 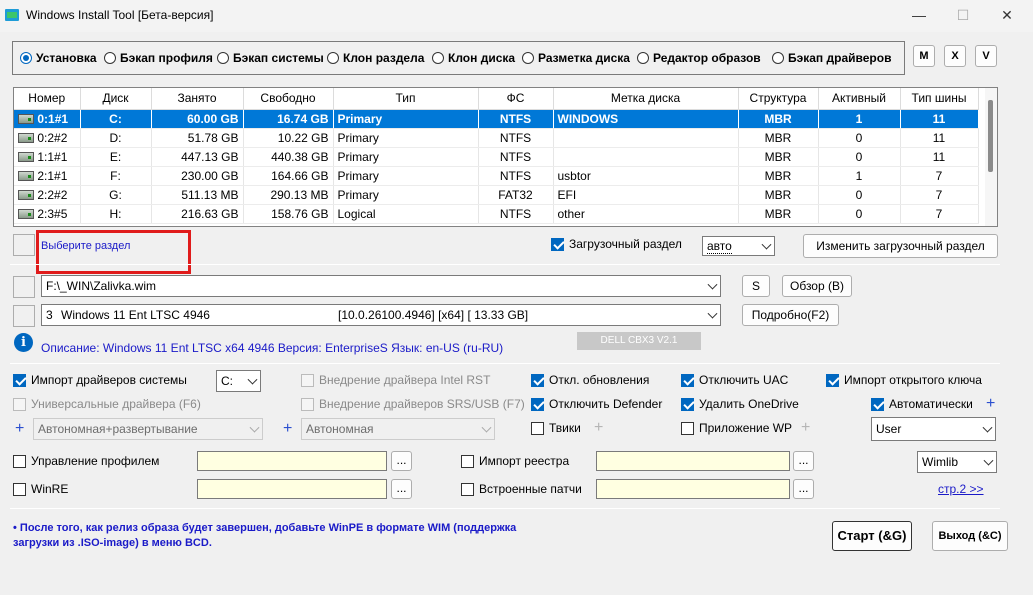 I want to click on mode-radio-7: Бэкап драйверов, so click(x=831, y=58).